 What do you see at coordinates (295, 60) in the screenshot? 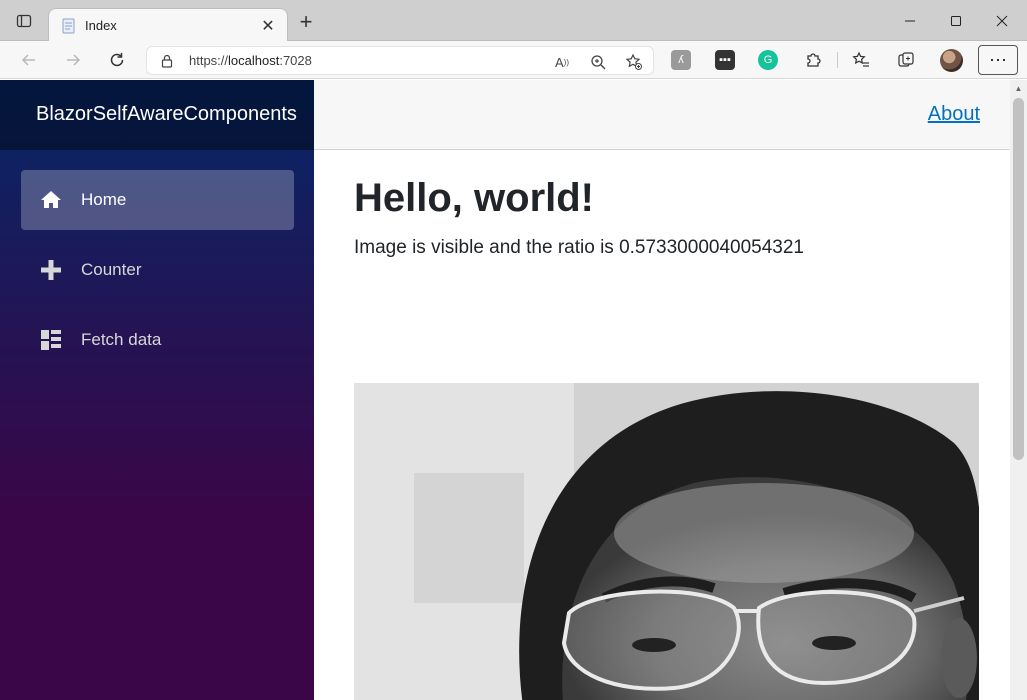
I see `url-port: :7028` at bounding box center [295, 60].